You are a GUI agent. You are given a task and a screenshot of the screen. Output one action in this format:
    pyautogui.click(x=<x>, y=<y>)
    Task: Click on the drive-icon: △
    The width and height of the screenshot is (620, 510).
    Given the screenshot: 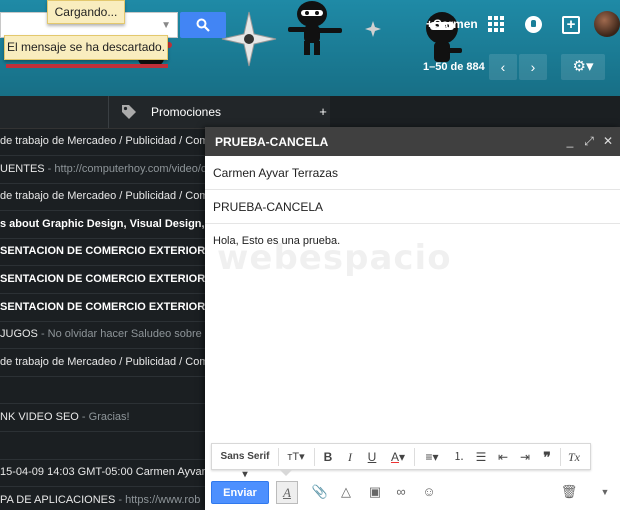 What is the action you would take?
    pyautogui.click(x=346, y=492)
    